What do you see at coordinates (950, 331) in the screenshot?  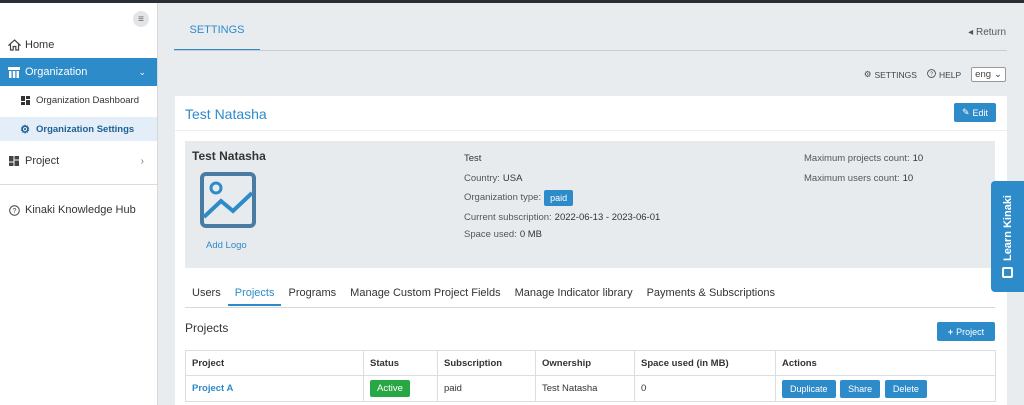 I see `plus-icon: +` at bounding box center [950, 331].